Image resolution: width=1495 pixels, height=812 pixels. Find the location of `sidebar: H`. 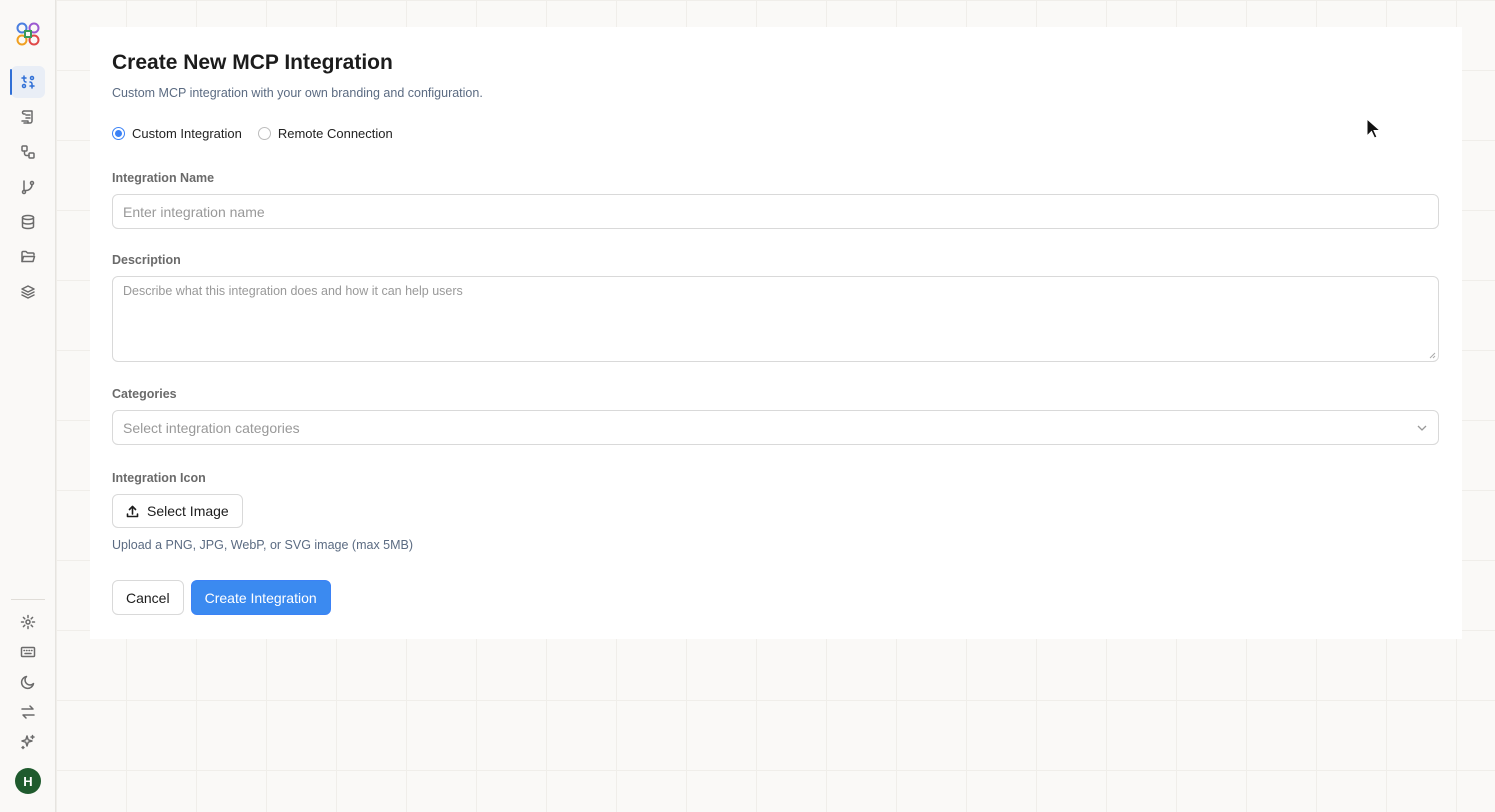

sidebar: H is located at coordinates (28, 406).